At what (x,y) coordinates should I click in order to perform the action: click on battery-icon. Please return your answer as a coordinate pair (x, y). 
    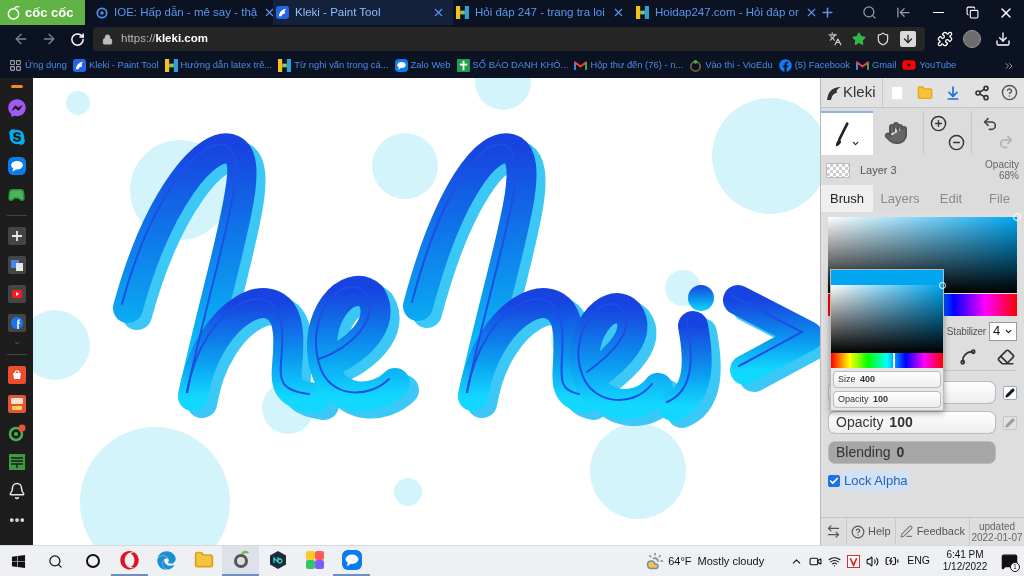
    Looking at the image, I should click on (892, 561).